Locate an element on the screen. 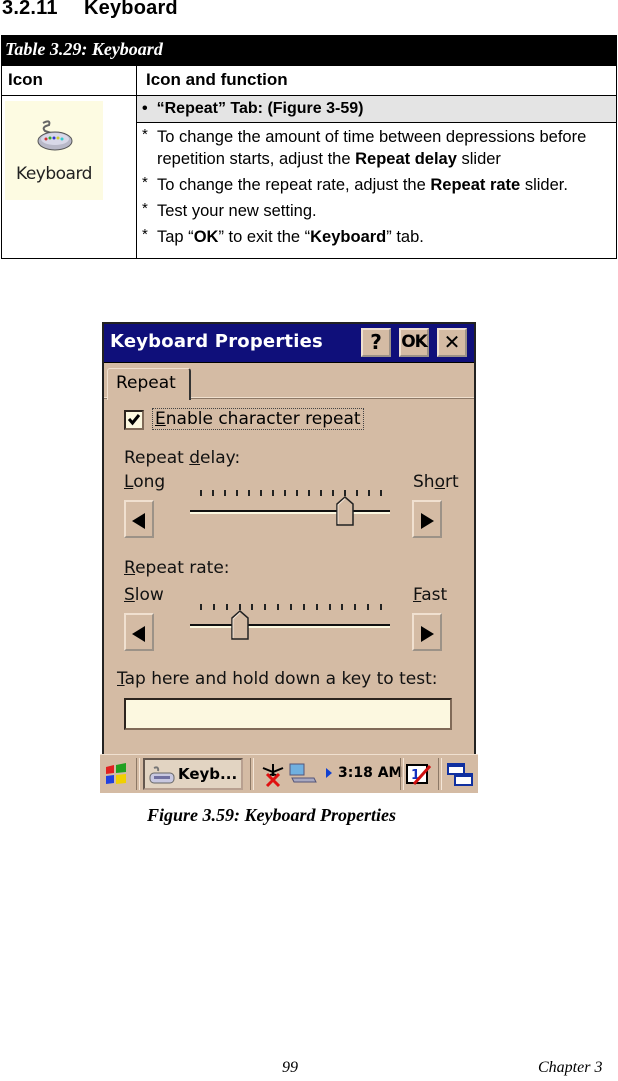 This screenshot has width=618, height=1081. network-computer-icon is located at coordinates (303, 774).